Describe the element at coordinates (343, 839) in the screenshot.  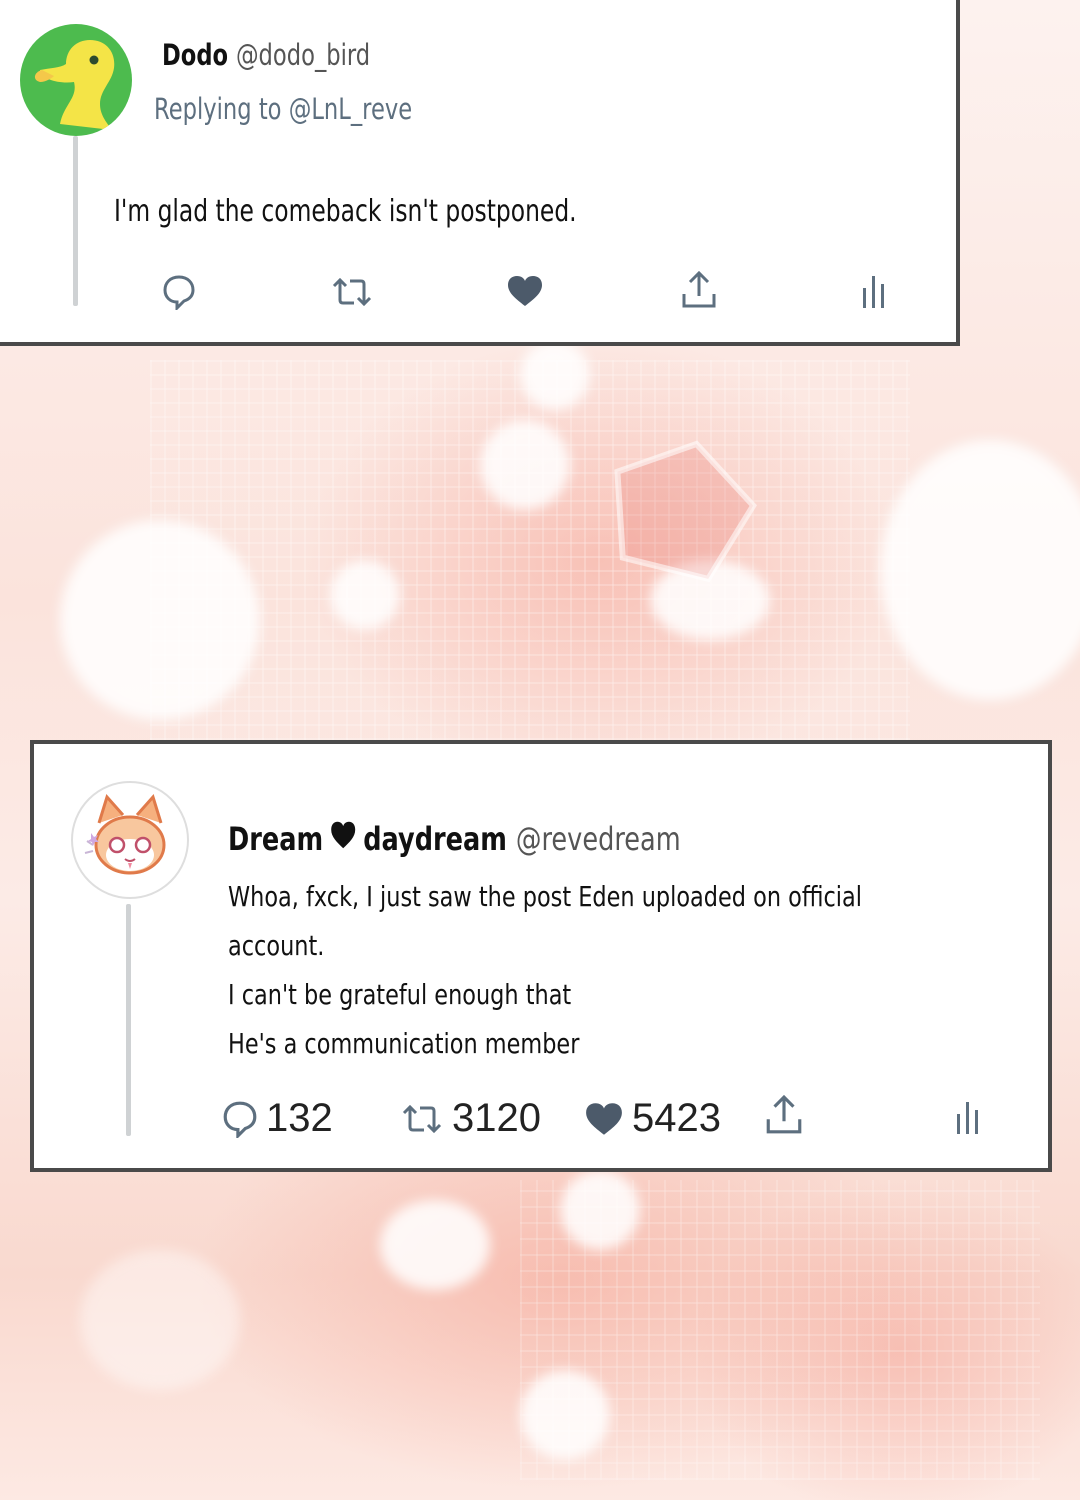
I see `heart-icon` at that location.